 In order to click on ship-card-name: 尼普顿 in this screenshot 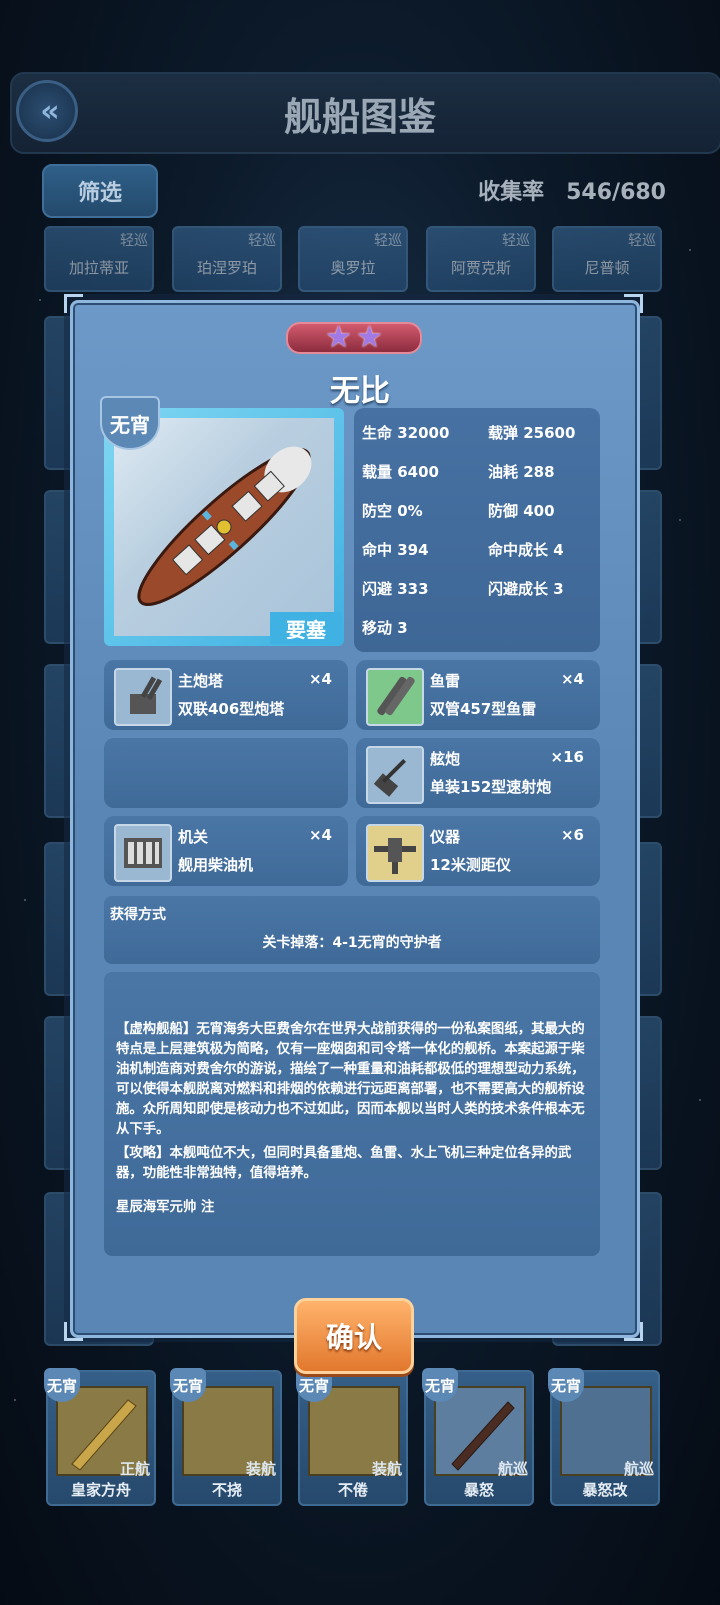, I will do `click(607, 268)`.